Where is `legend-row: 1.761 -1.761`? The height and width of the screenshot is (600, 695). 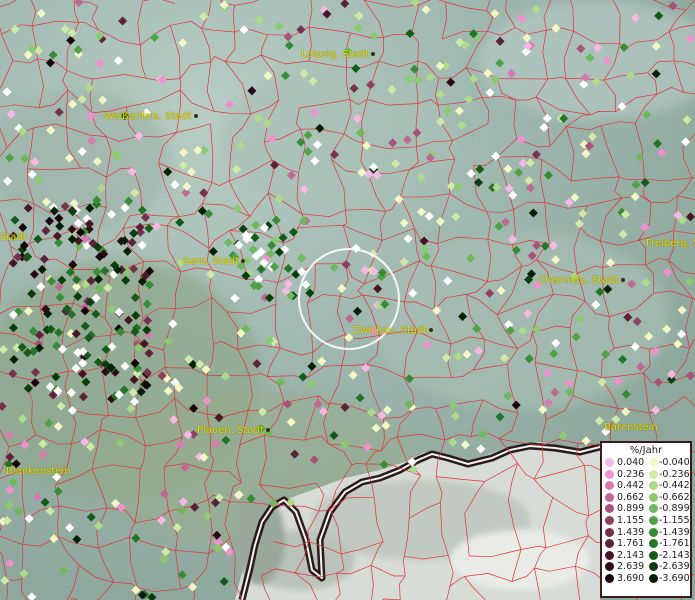 legend-row: 1.761 -1.761 is located at coordinates (646, 544).